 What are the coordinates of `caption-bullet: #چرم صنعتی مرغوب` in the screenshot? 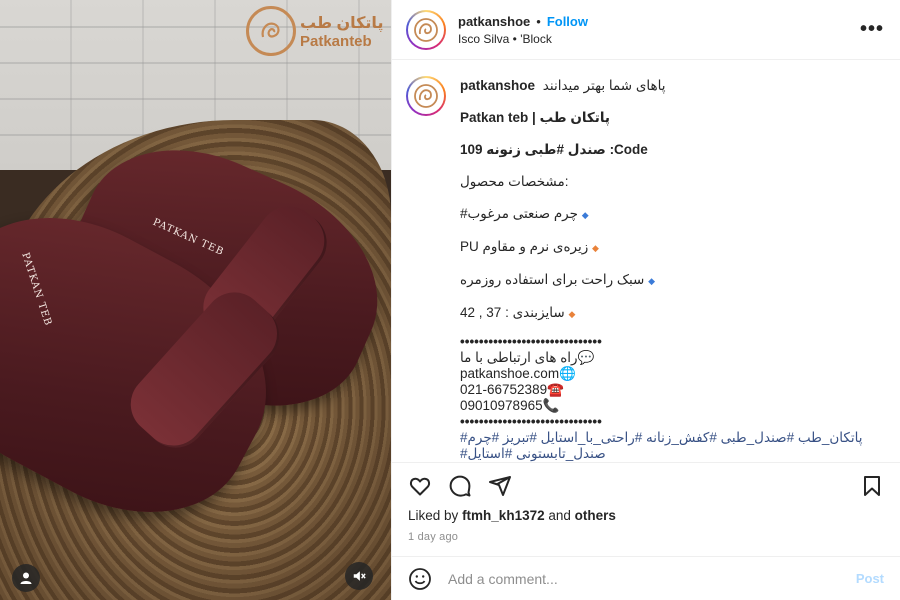 It's located at (519, 213).